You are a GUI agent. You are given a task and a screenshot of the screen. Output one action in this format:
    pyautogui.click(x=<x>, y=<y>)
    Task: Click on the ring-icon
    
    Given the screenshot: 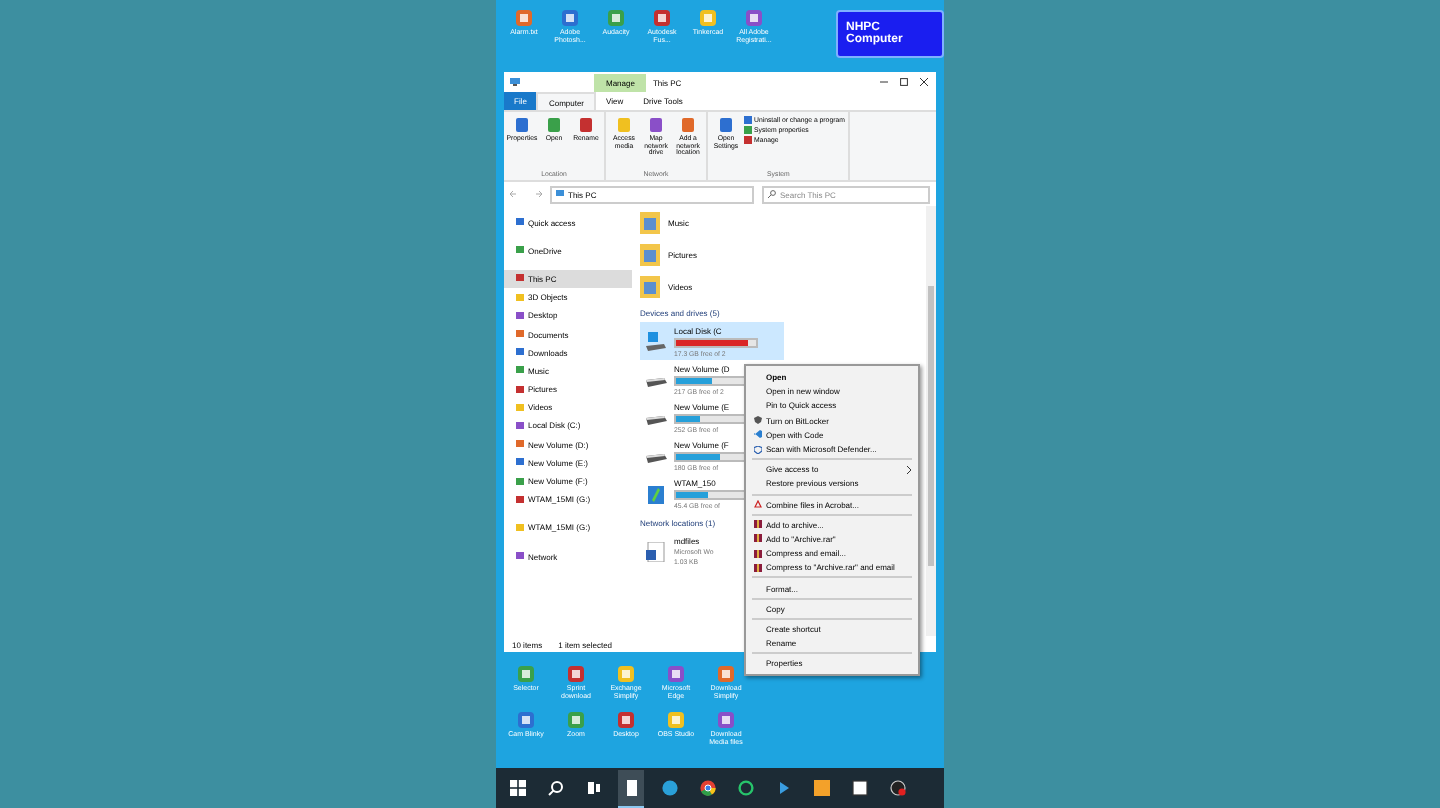 What is the action you would take?
    pyautogui.click(x=745, y=788)
    